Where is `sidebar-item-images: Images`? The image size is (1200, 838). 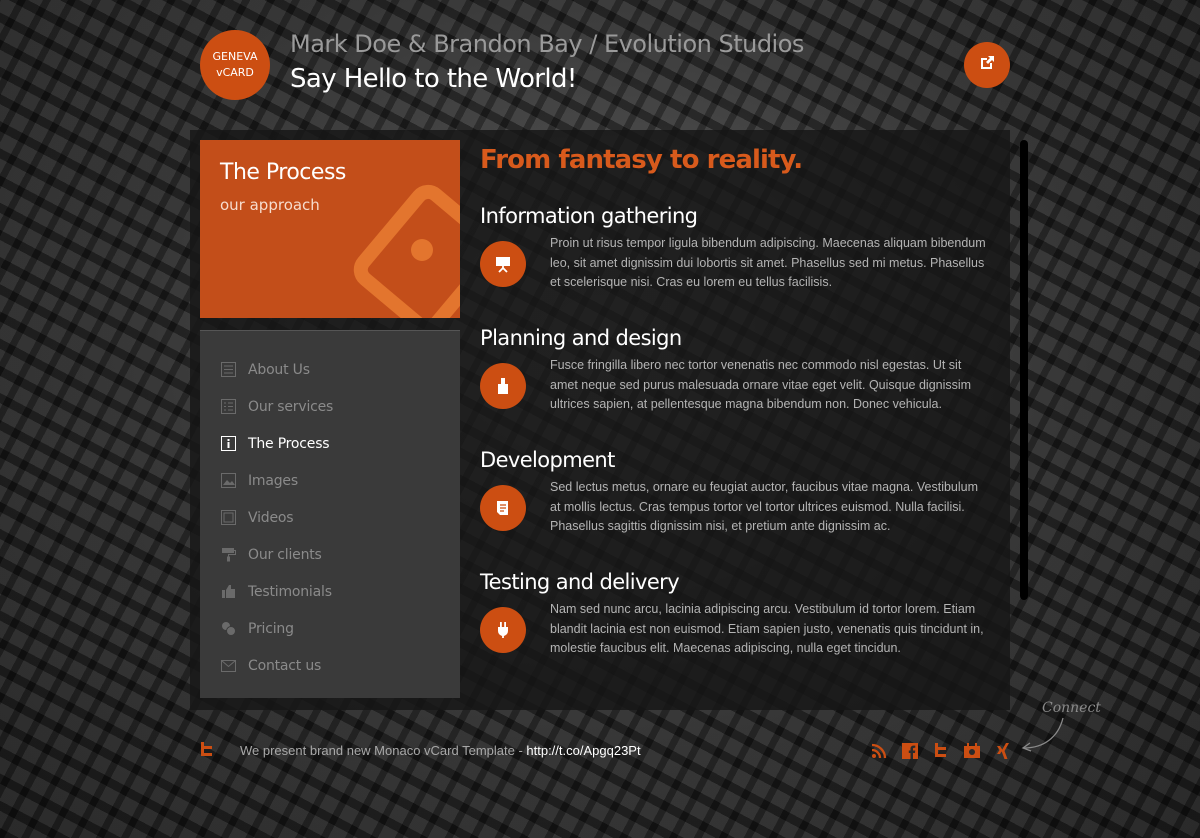 sidebar-item-images: Images is located at coordinates (330, 480).